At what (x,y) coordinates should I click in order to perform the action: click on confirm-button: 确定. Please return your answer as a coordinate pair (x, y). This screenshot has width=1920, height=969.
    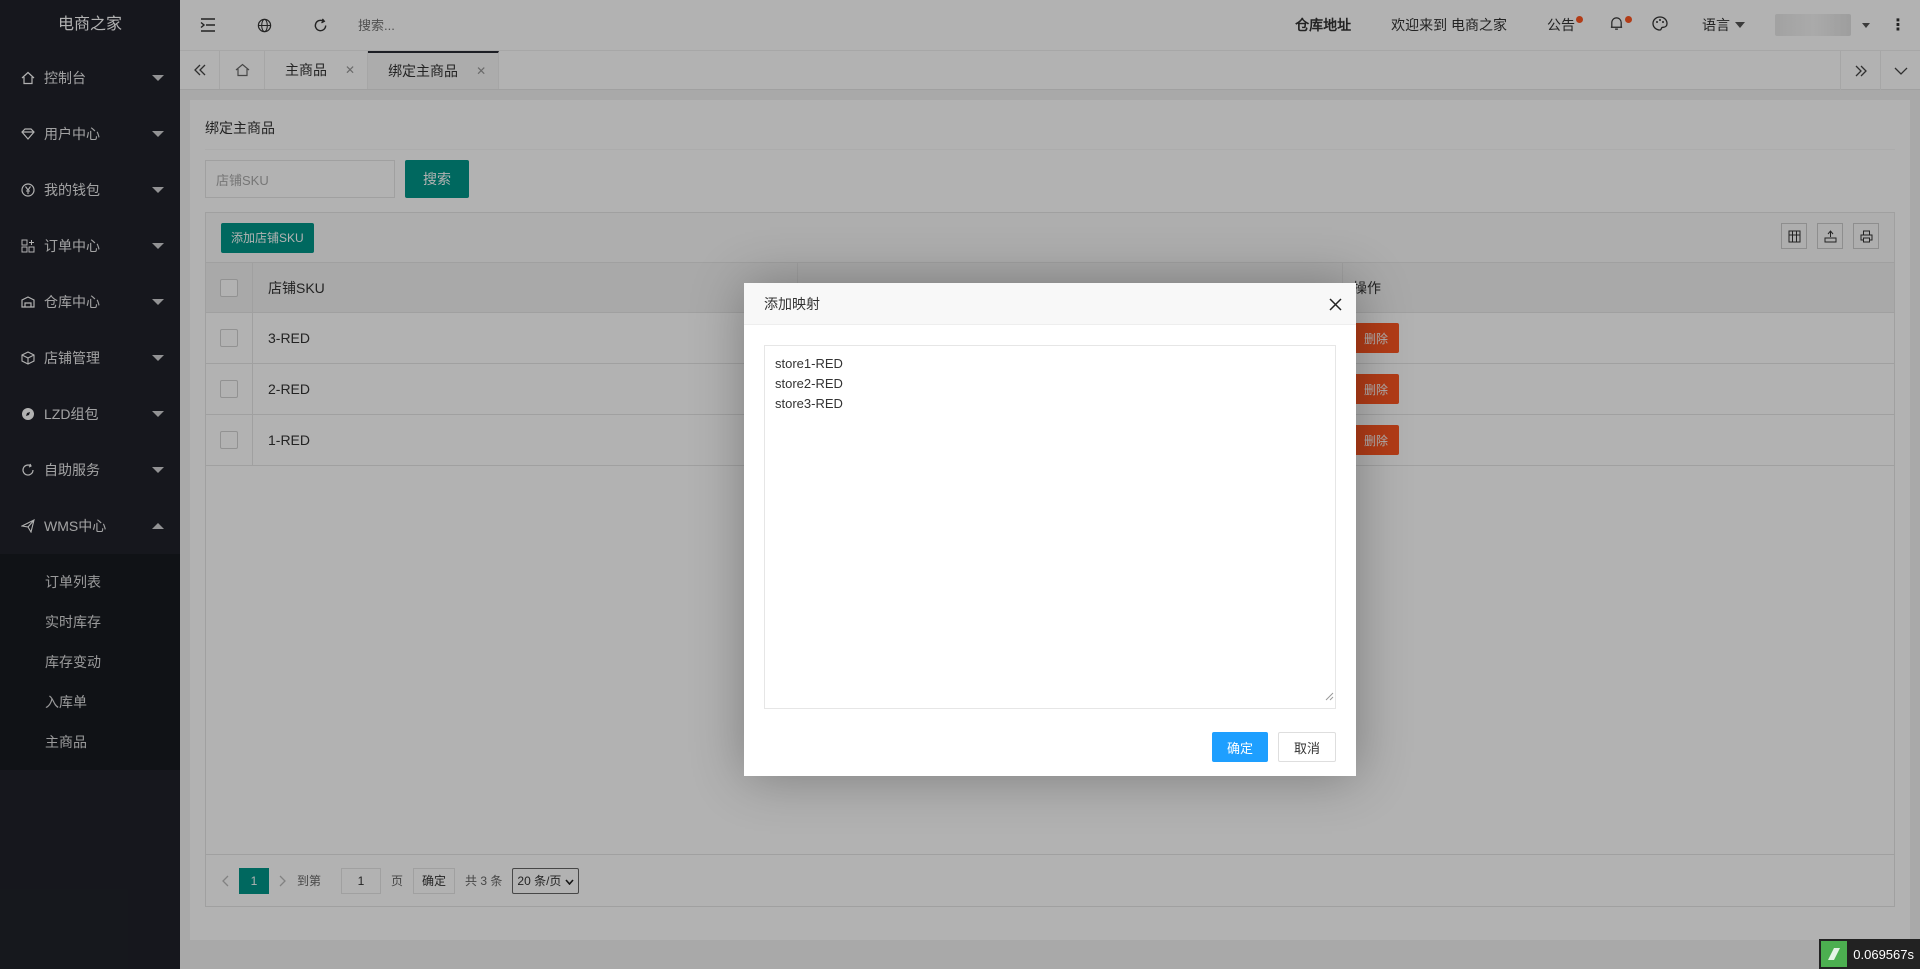
    Looking at the image, I should click on (1239, 747).